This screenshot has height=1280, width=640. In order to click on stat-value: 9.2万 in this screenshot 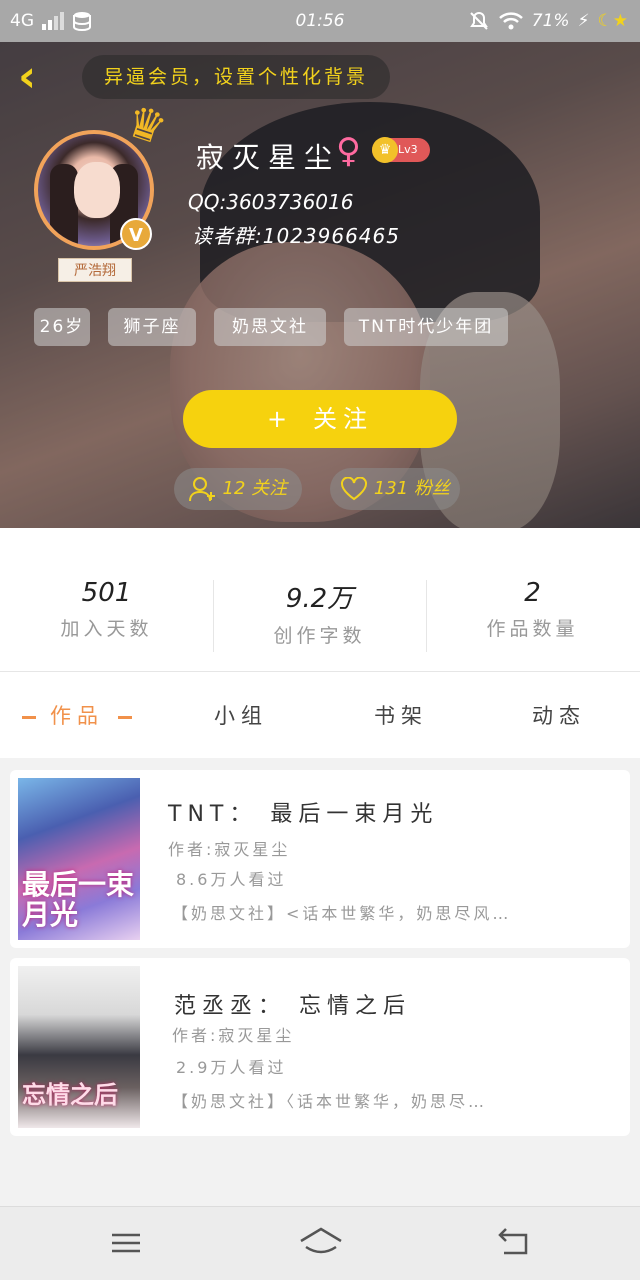, I will do `click(319, 599)`.